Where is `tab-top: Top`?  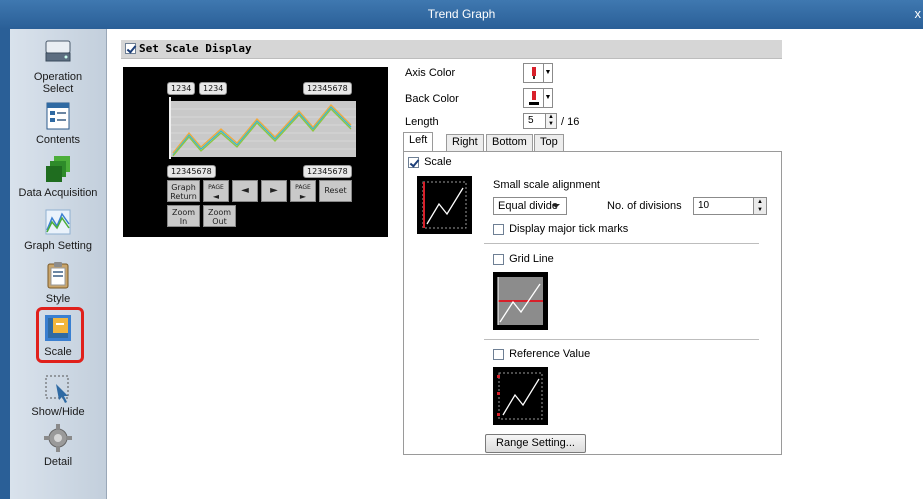 tab-top: Top is located at coordinates (549, 142).